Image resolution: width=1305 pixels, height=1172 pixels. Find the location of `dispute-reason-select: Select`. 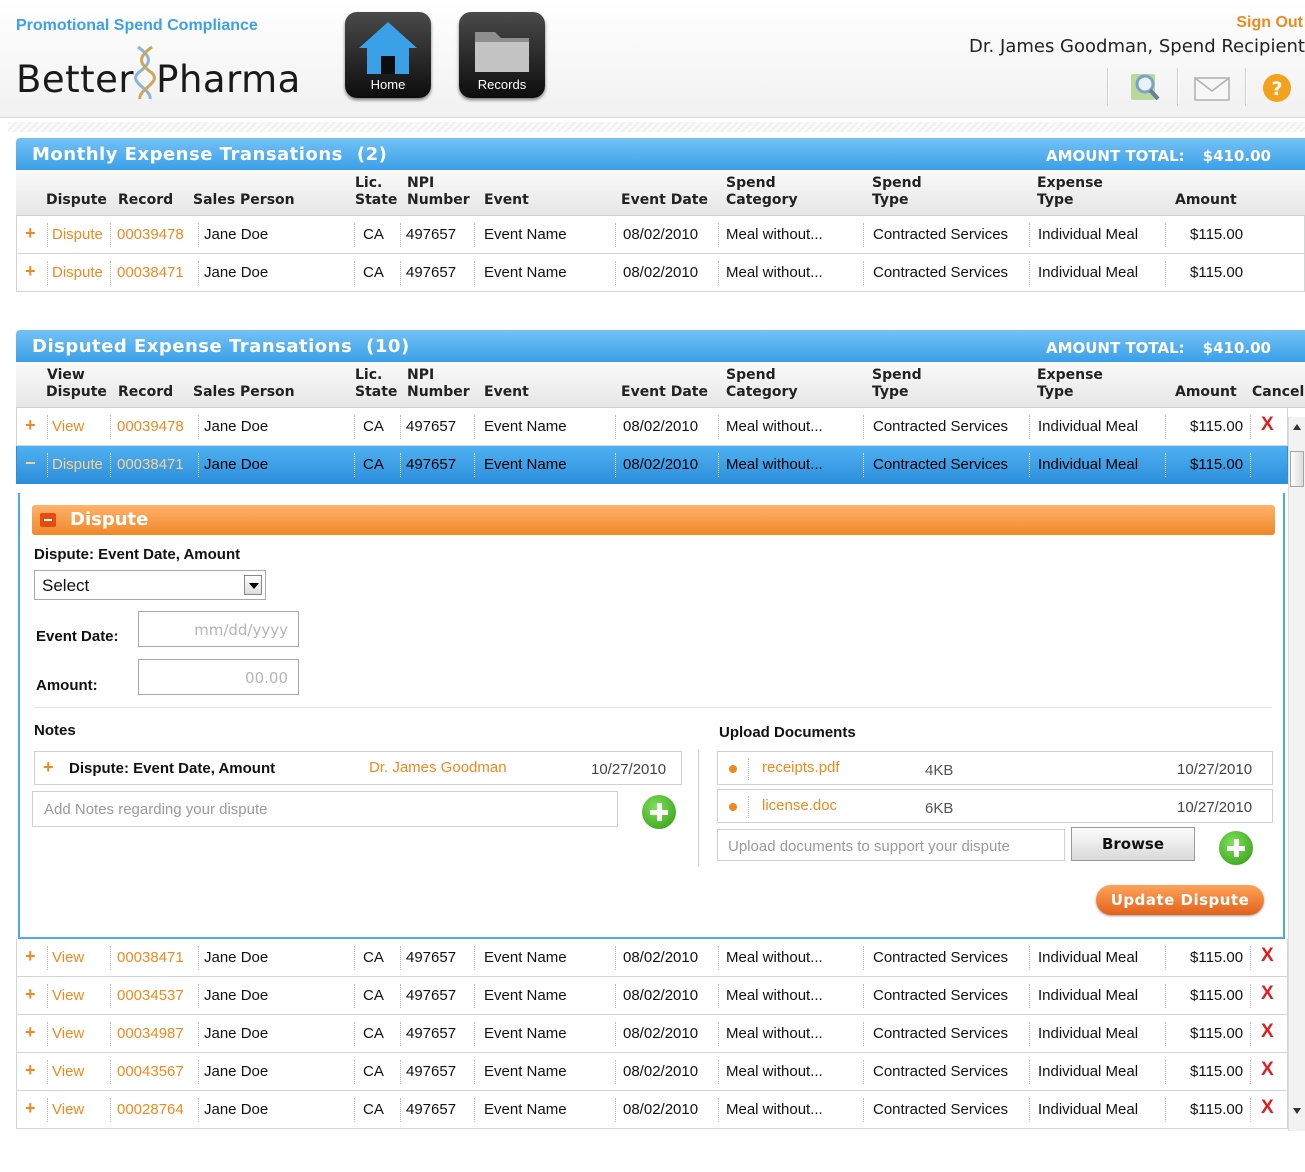

dispute-reason-select: Select is located at coordinates (150, 585).